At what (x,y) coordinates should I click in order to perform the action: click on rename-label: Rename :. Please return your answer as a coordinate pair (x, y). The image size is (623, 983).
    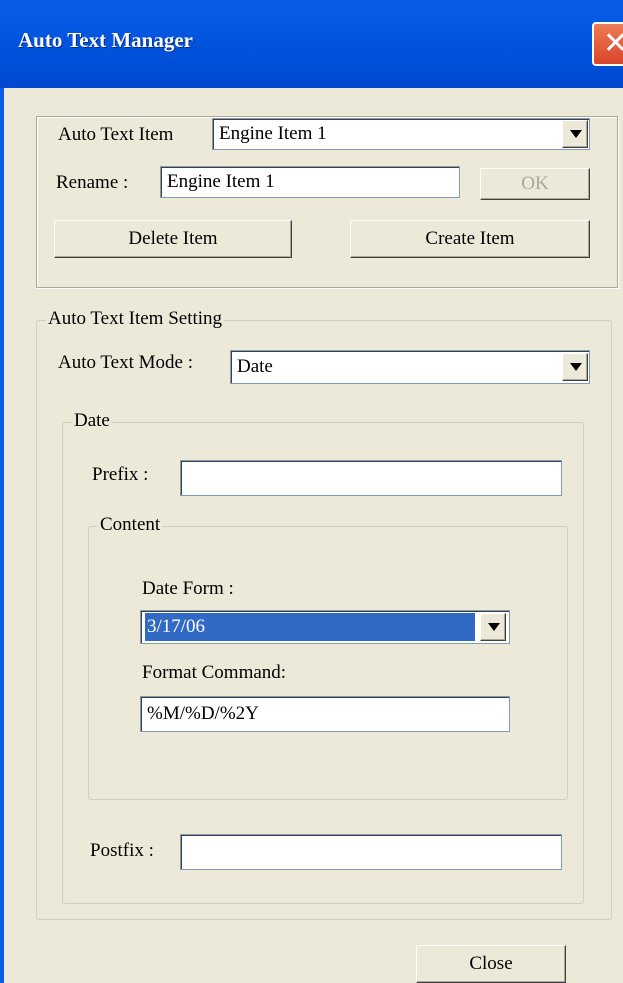
    Looking at the image, I should click on (92, 182).